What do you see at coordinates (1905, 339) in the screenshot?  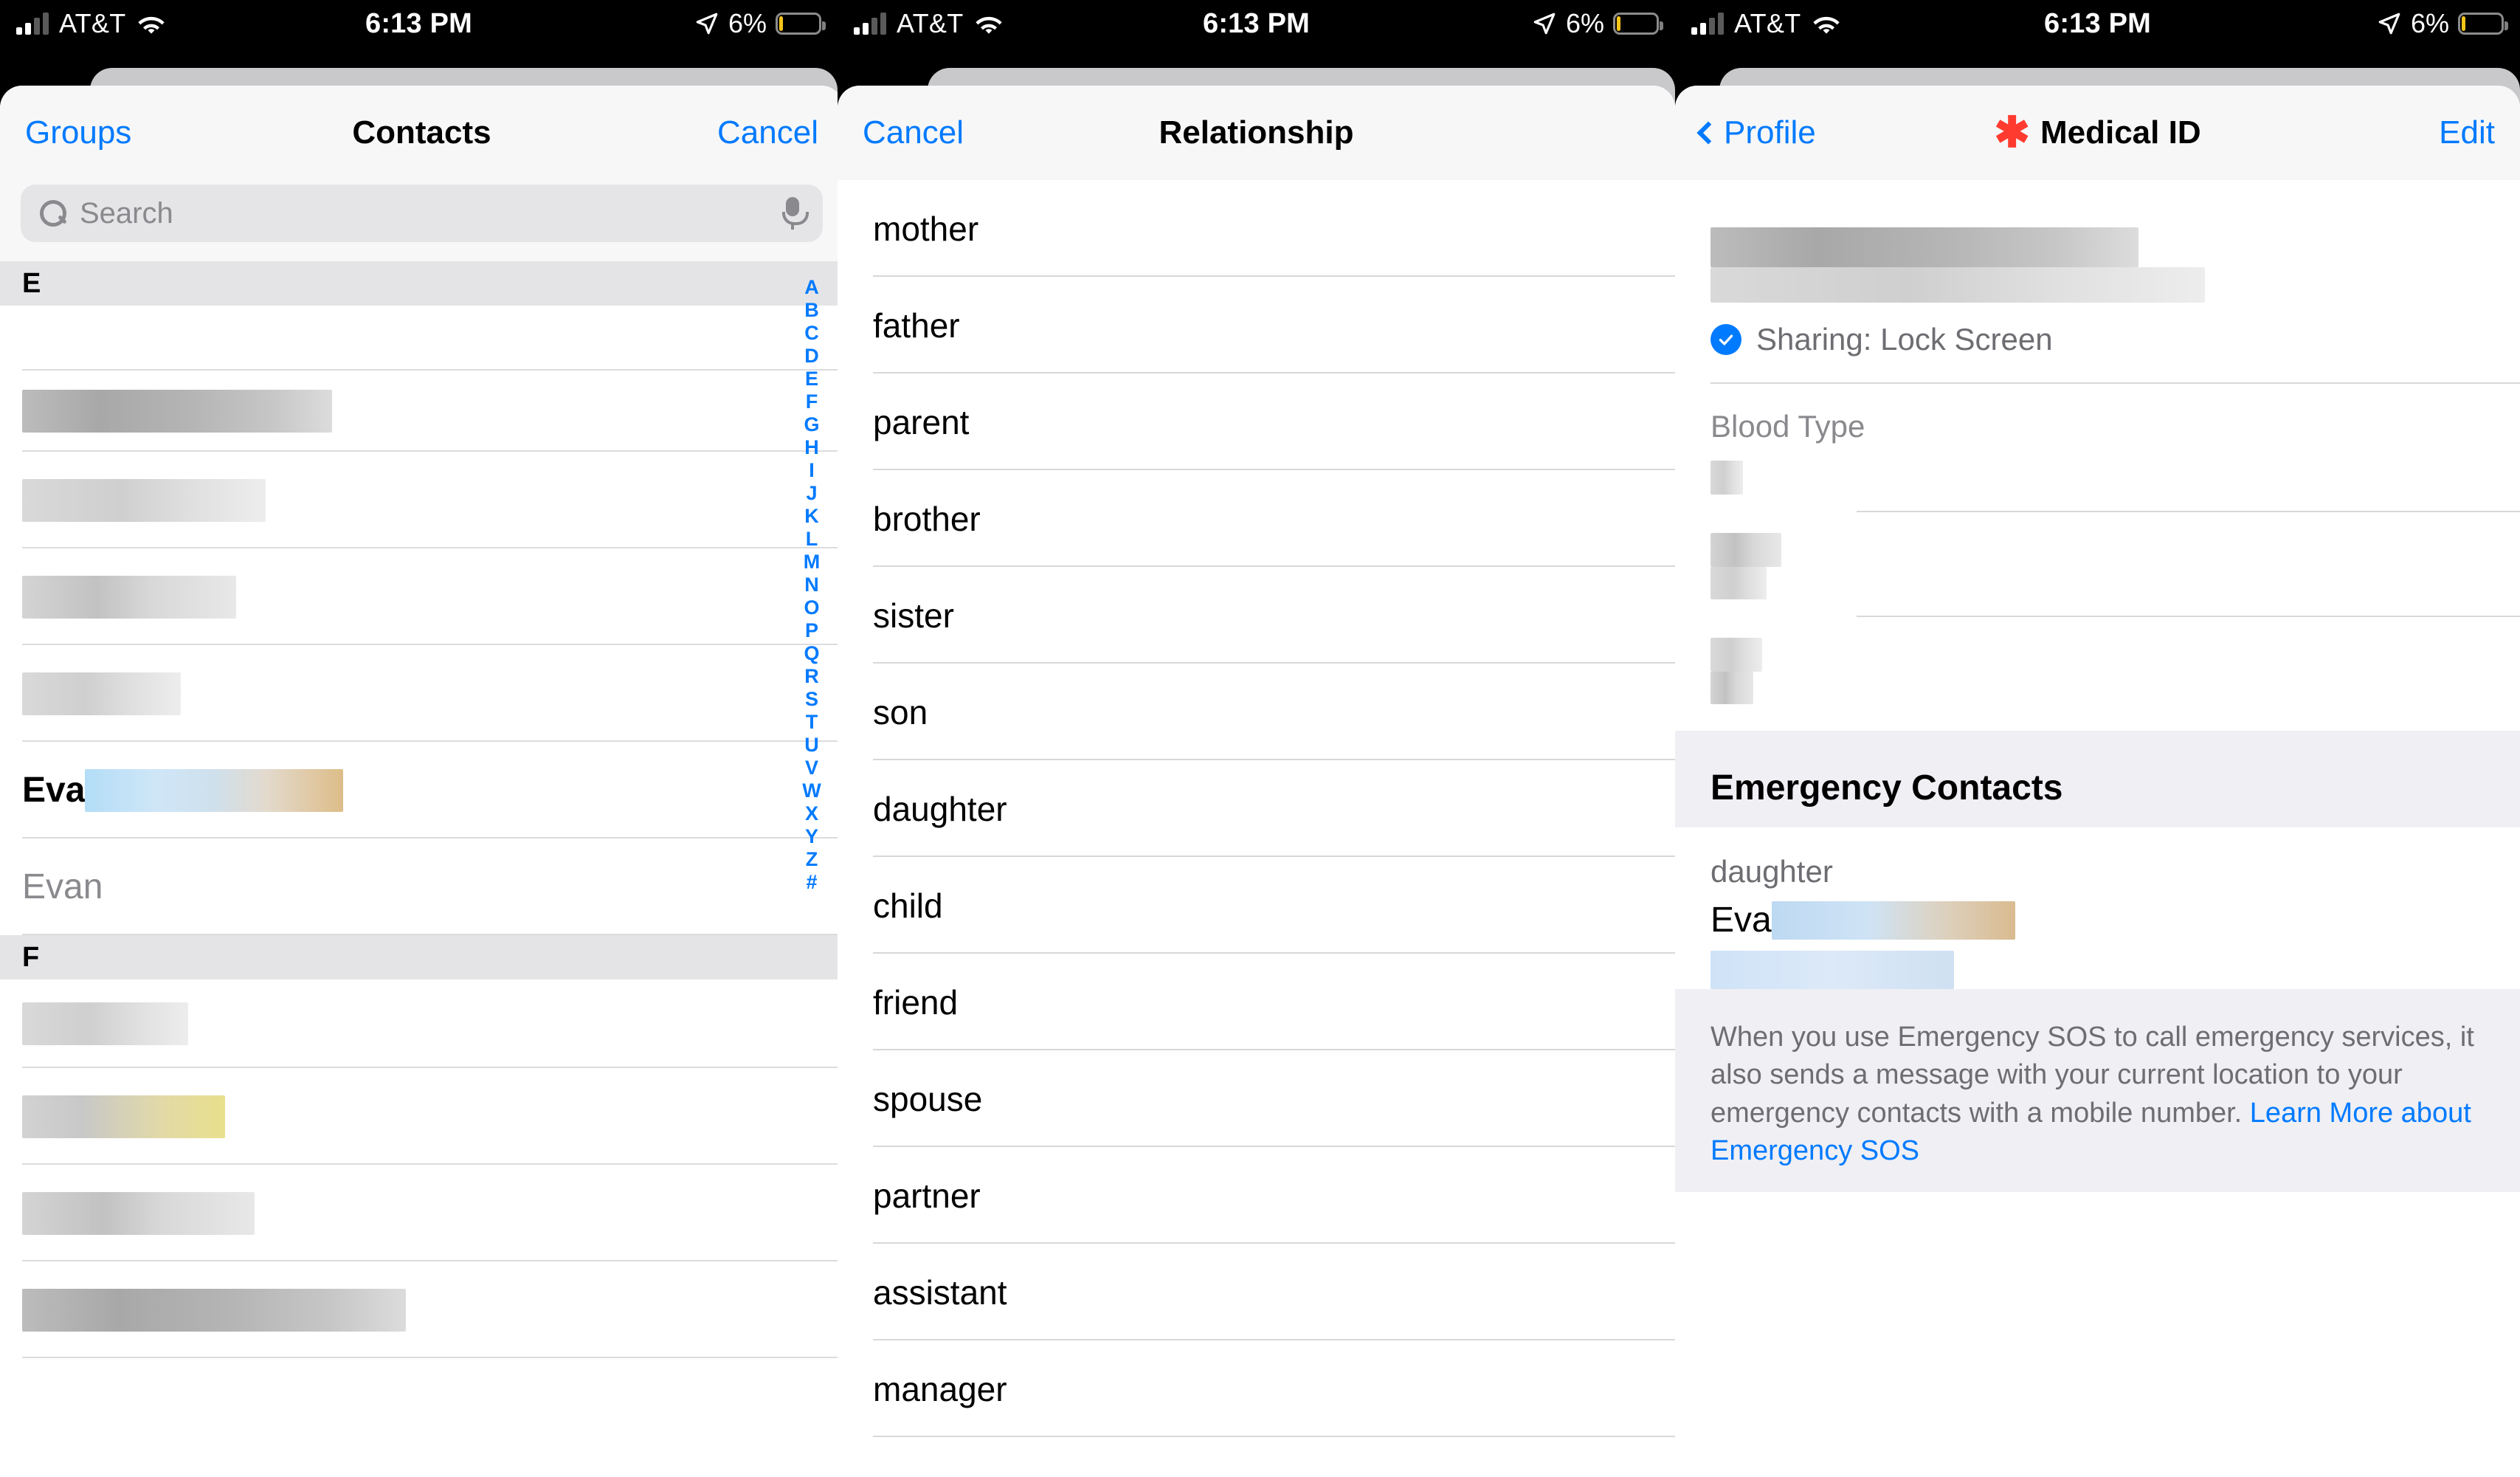 I see `sharing-label: Sharing: Lock Screen` at bounding box center [1905, 339].